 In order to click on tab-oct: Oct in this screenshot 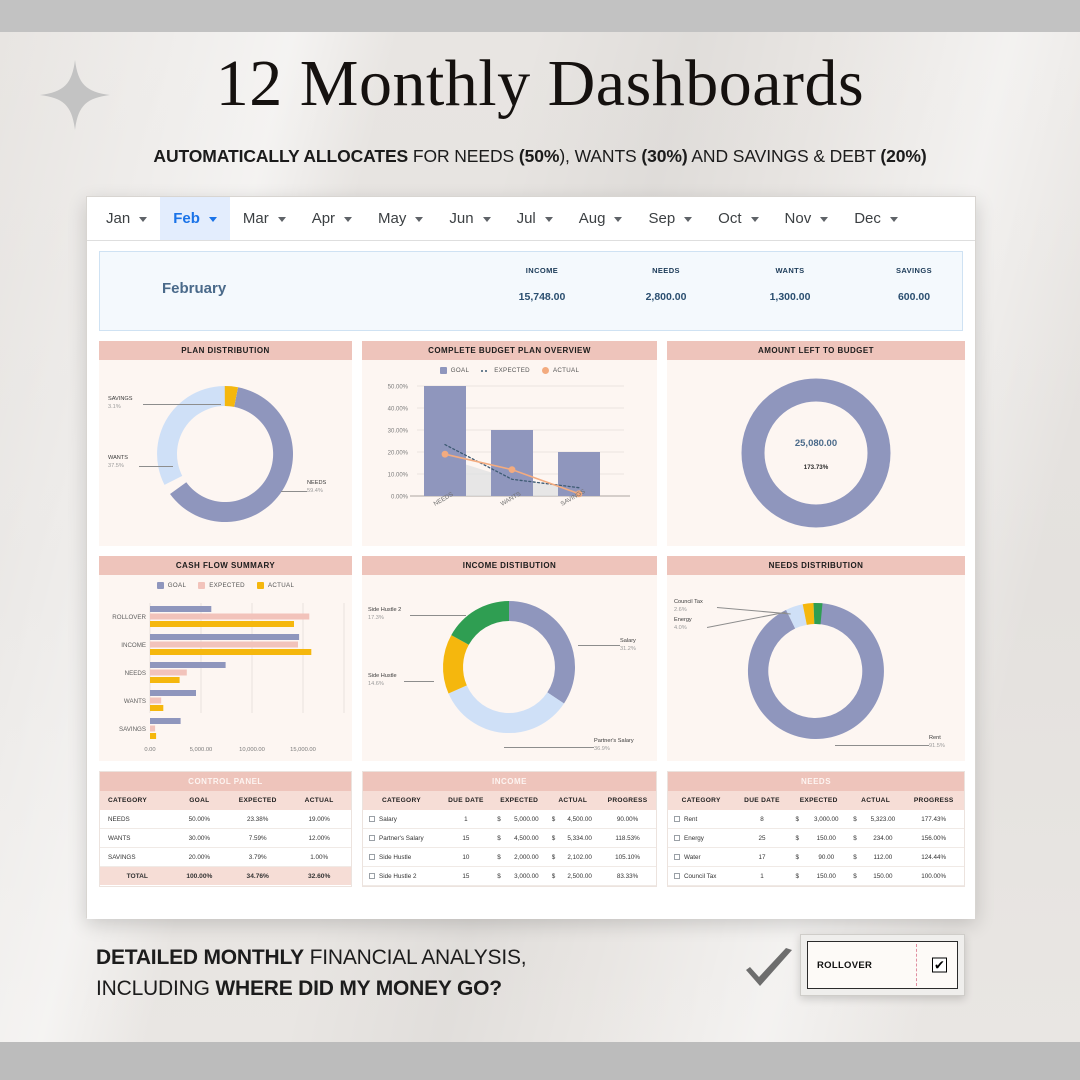, I will do `click(738, 218)`.